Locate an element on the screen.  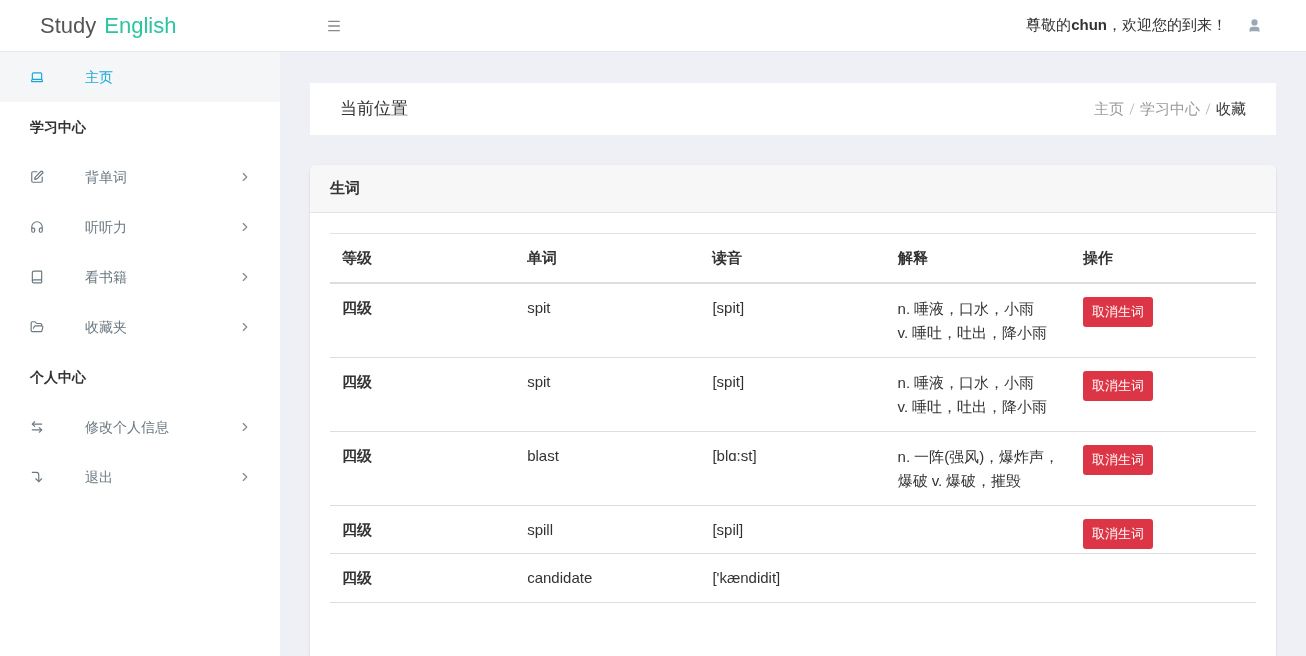
phonetic-cell: [spil] is located at coordinates (728, 529).